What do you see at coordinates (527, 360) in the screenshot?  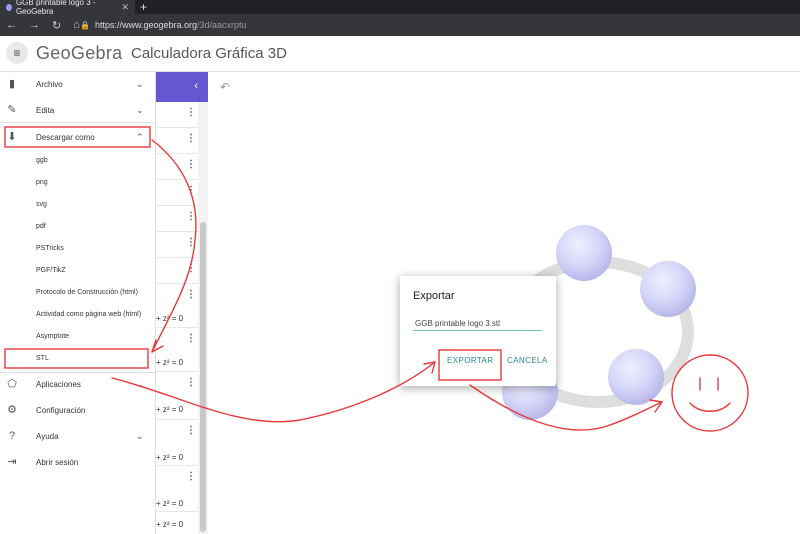 I see `cancel-button: CANCELA` at bounding box center [527, 360].